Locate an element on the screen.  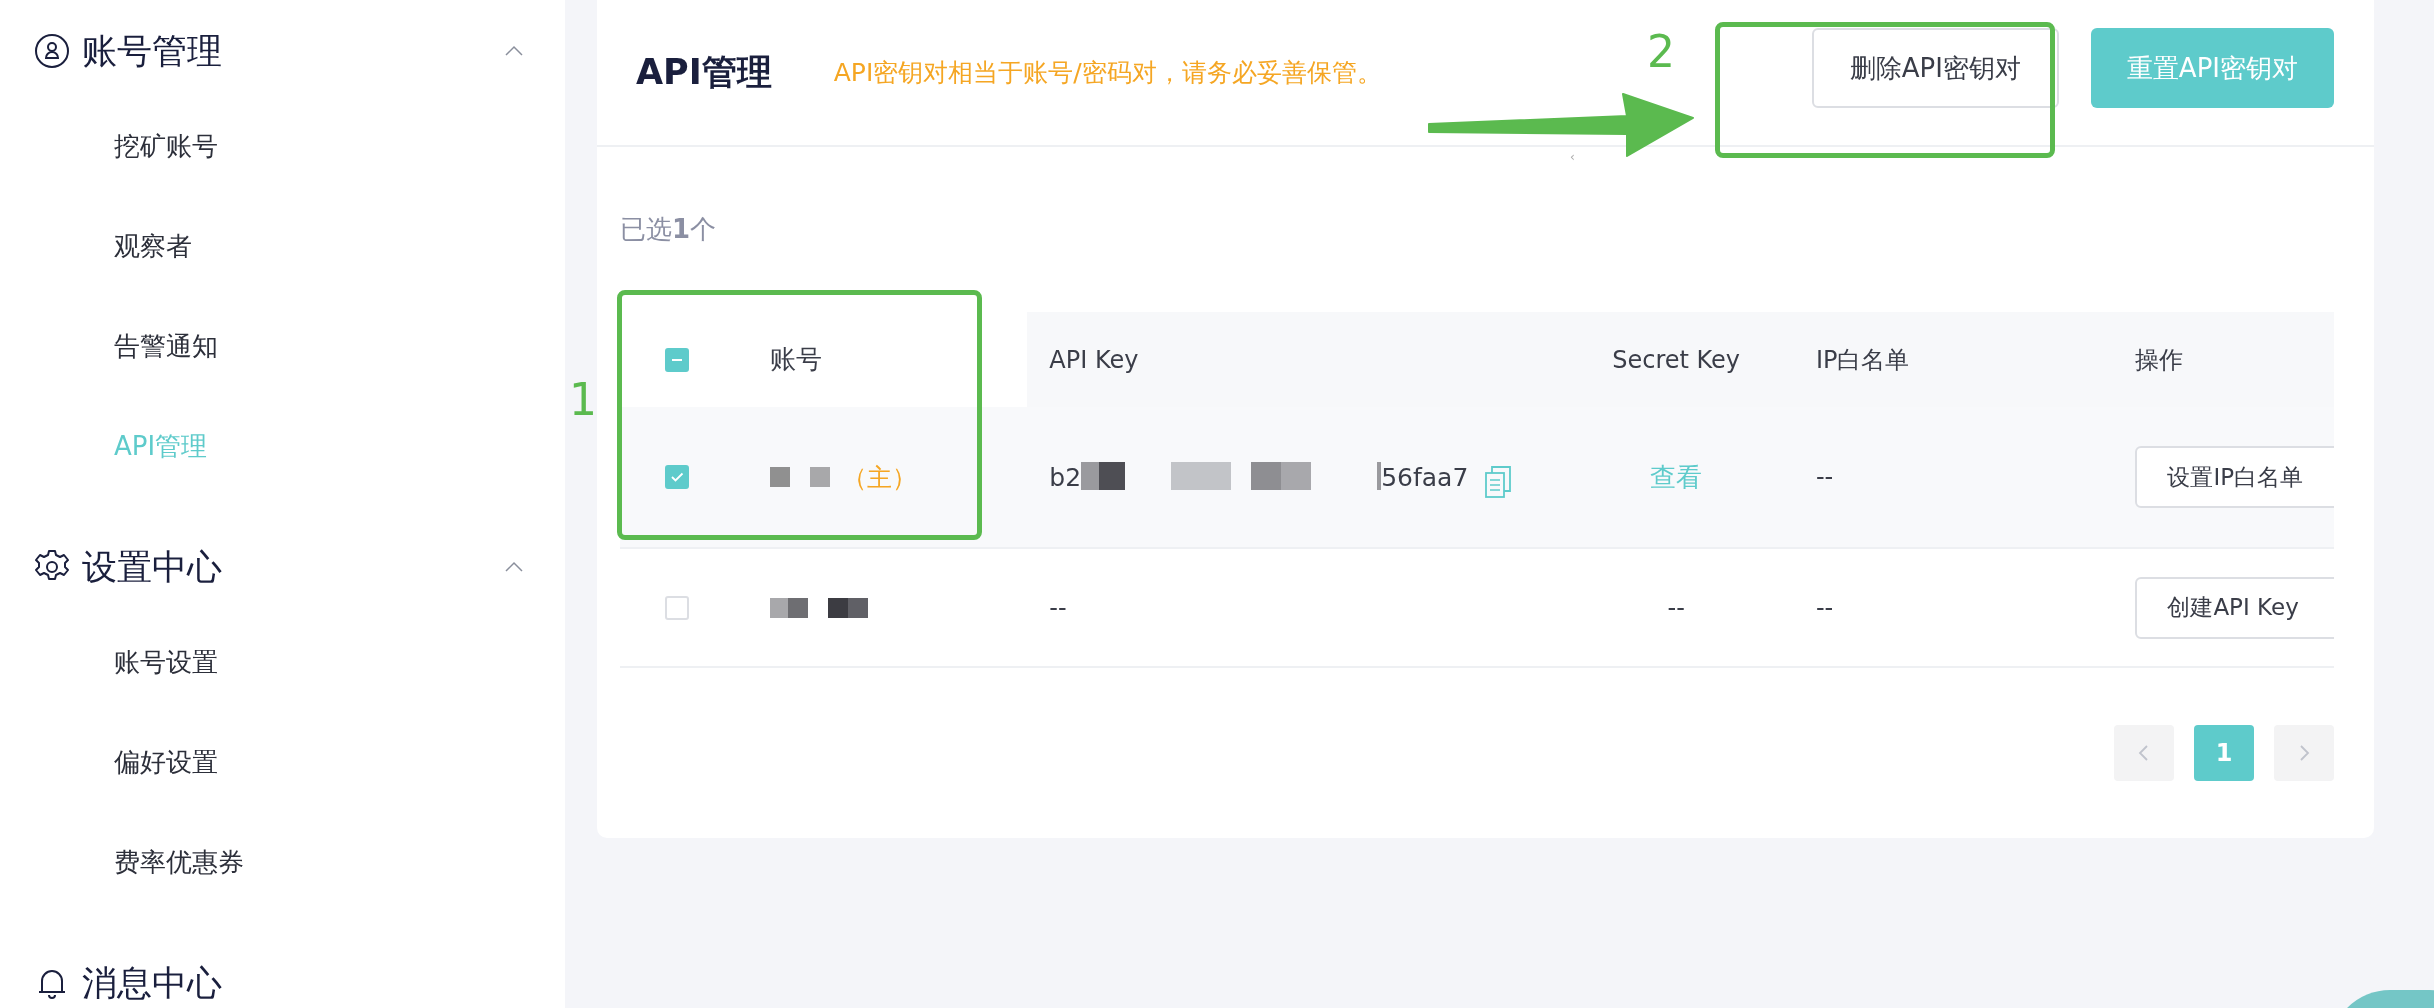
action-button: 设置IP白名单 is located at coordinates (2234, 477).